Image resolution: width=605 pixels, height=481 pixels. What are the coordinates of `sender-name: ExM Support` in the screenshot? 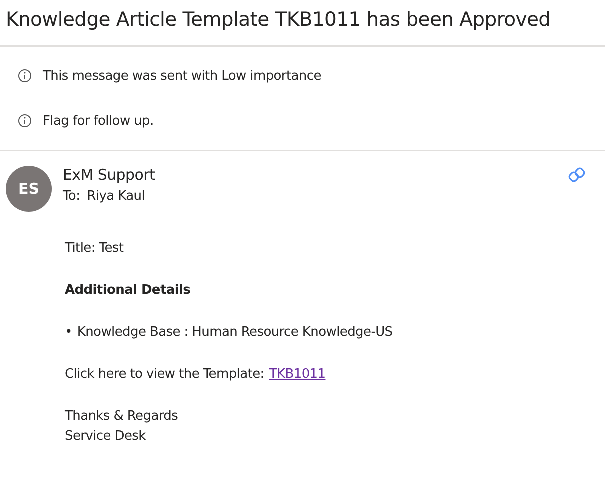 It's located at (109, 175).